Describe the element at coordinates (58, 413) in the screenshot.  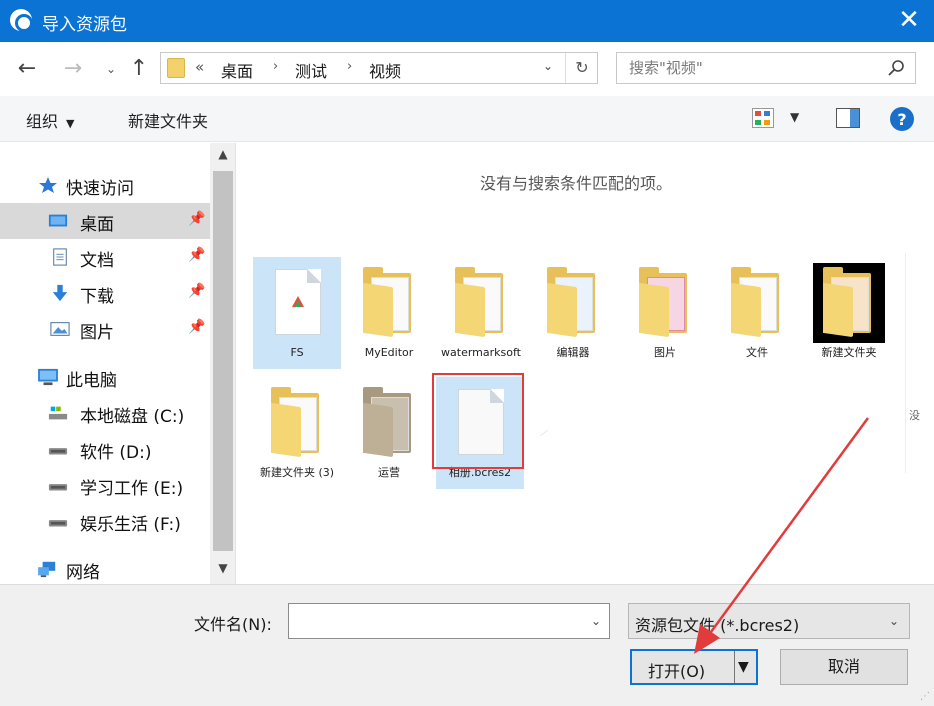
I see `system-drive-icon` at that location.